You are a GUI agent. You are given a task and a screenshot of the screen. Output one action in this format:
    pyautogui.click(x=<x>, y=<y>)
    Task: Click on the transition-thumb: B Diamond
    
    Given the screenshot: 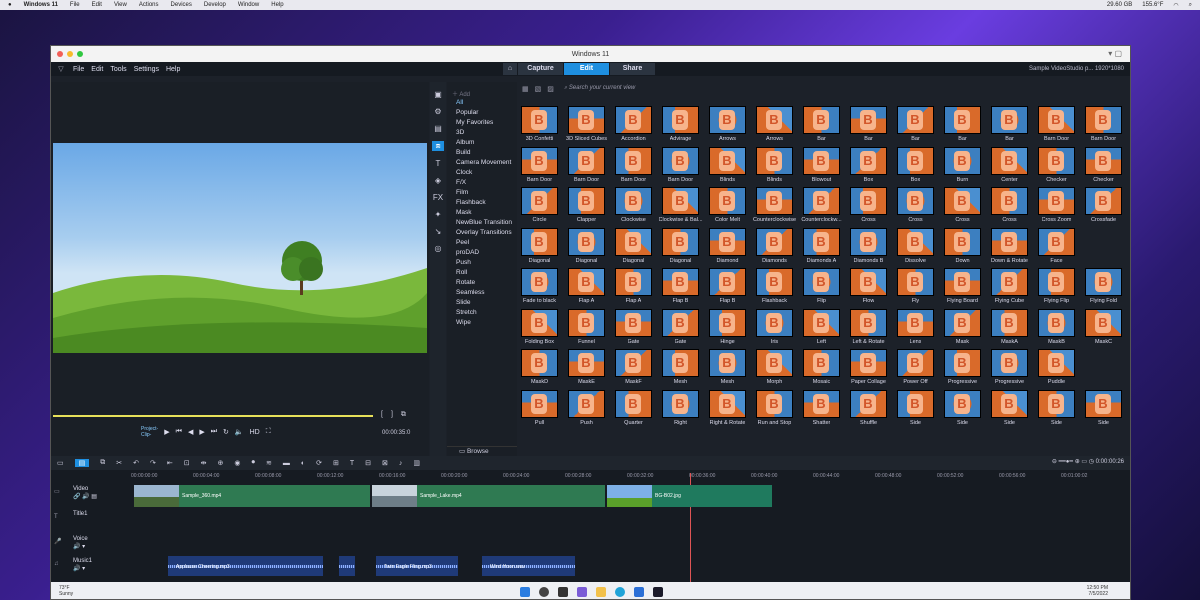 What is the action you would take?
    pyautogui.click(x=727, y=248)
    